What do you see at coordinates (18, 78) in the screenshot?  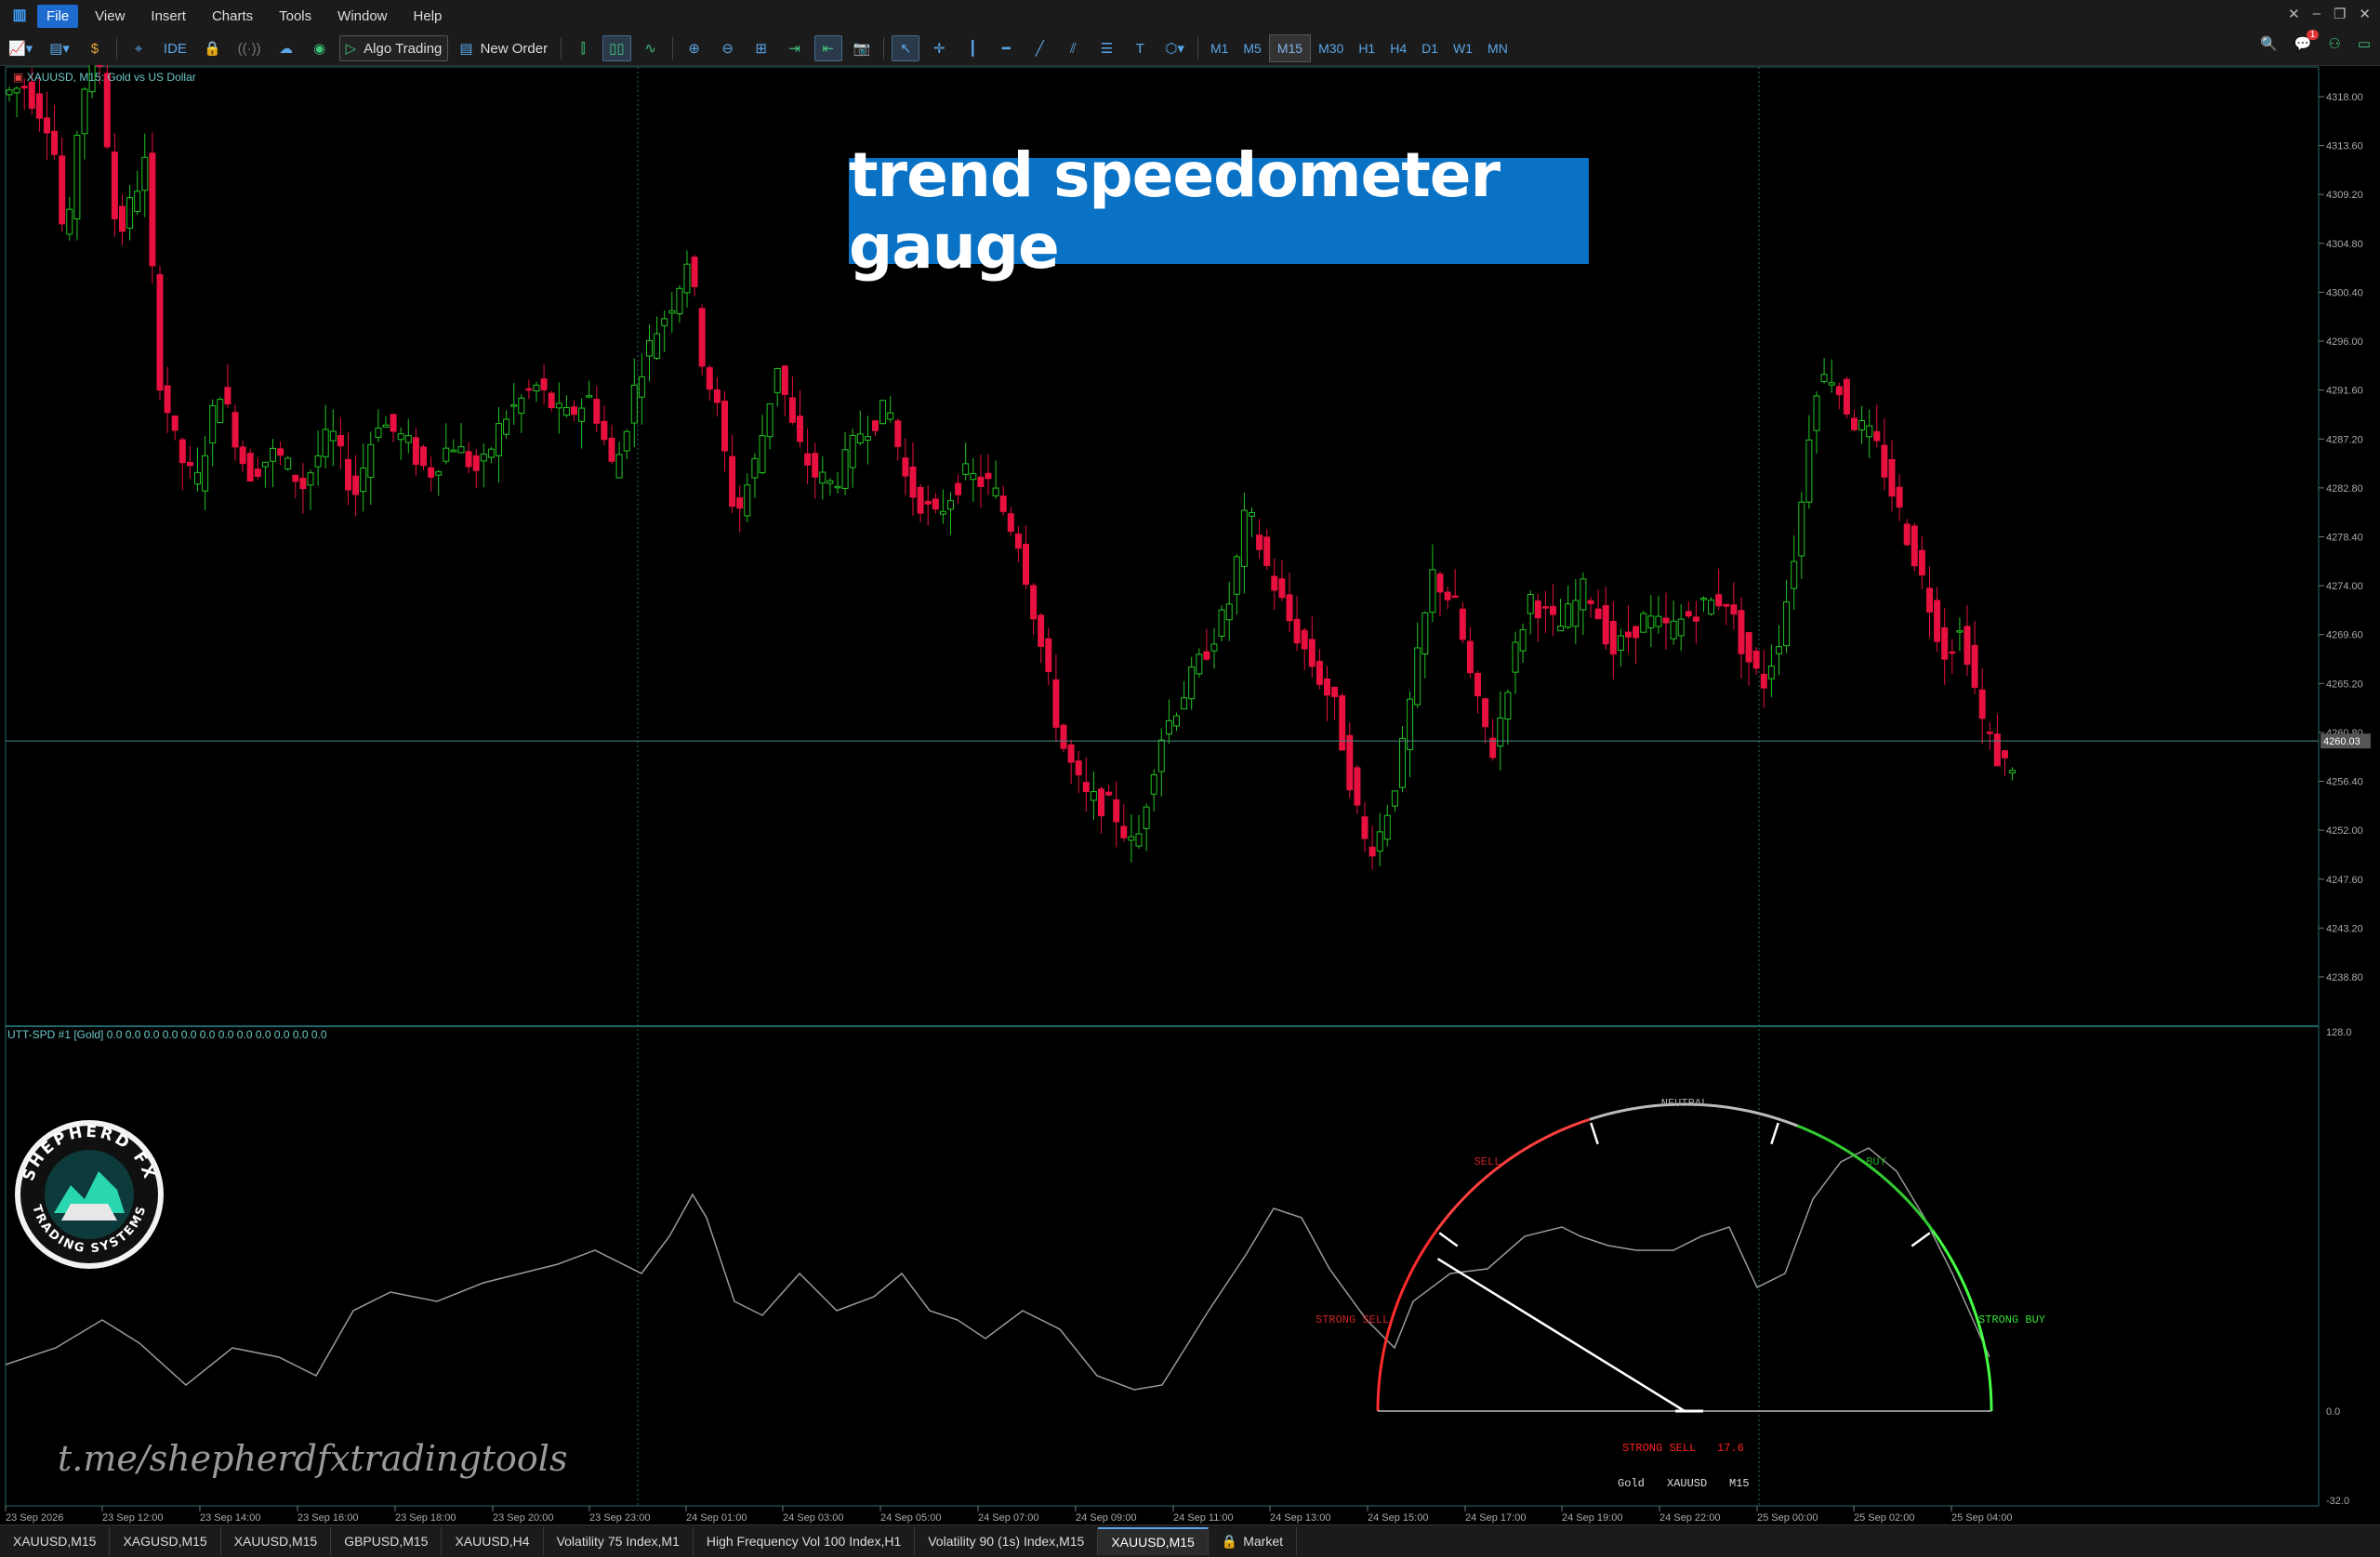 I see `chart-window-icon: ▣` at bounding box center [18, 78].